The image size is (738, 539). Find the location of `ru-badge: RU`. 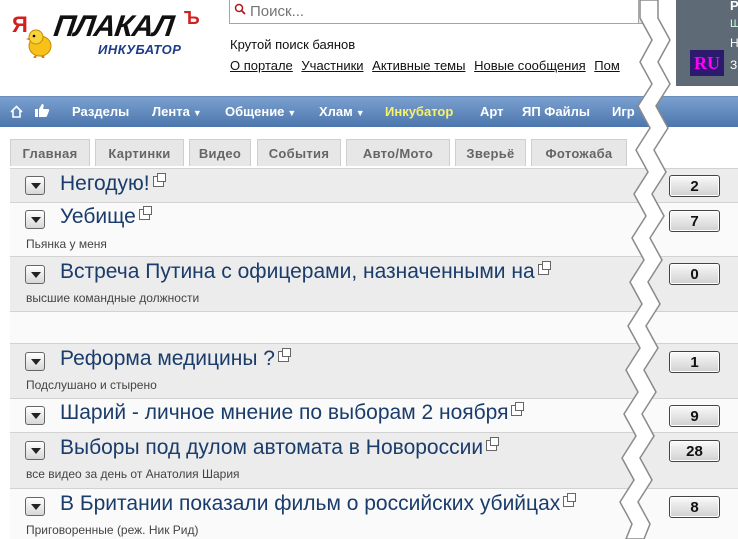

ru-badge: RU is located at coordinates (707, 63).